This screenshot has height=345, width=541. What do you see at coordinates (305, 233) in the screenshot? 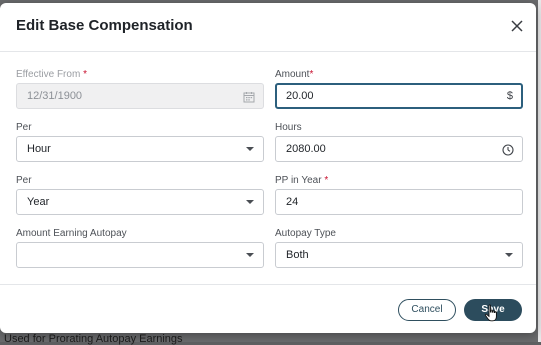
I see `autopay-type-label: Autopay Type` at bounding box center [305, 233].